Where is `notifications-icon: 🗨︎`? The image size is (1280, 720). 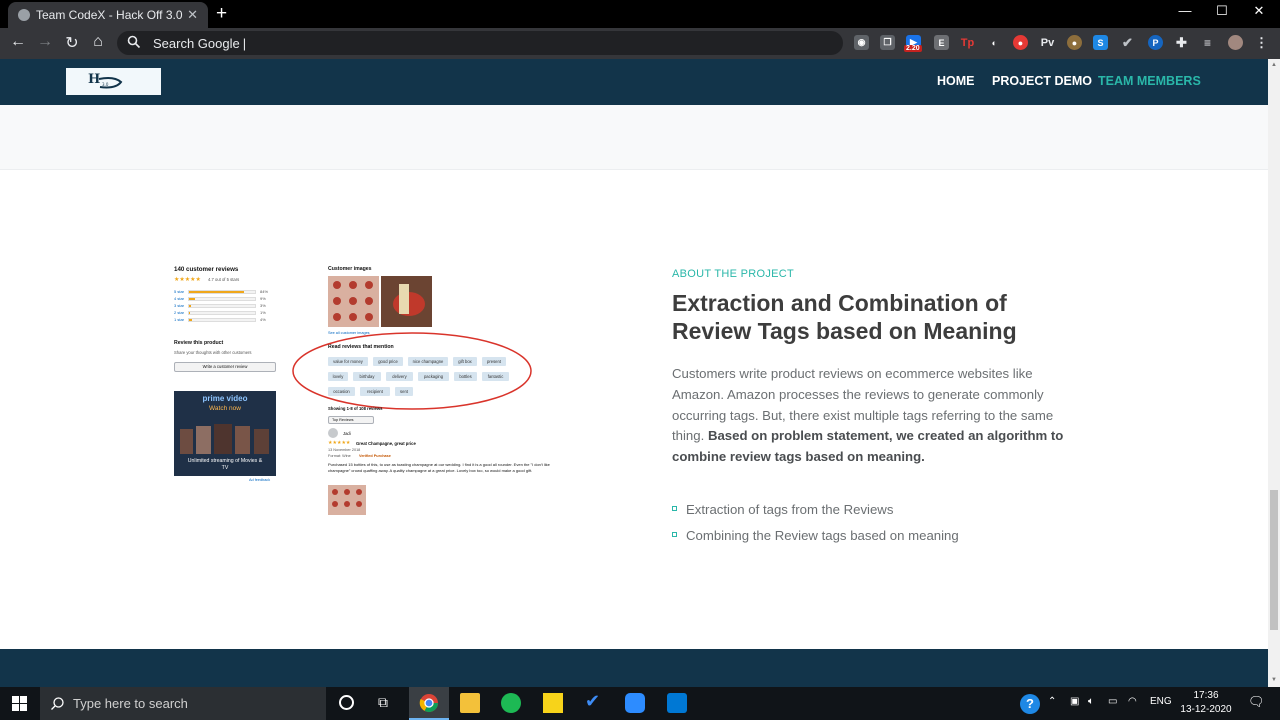 notifications-icon: 🗨︎ is located at coordinates (1256, 702).